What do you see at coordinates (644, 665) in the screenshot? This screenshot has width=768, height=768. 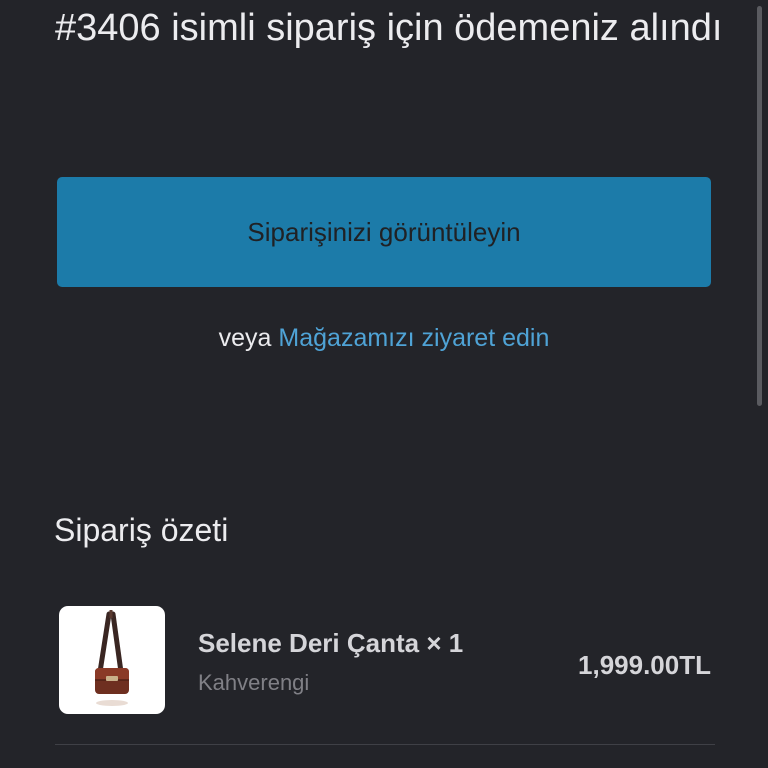 I see `item-price: 1,999.00TL` at bounding box center [644, 665].